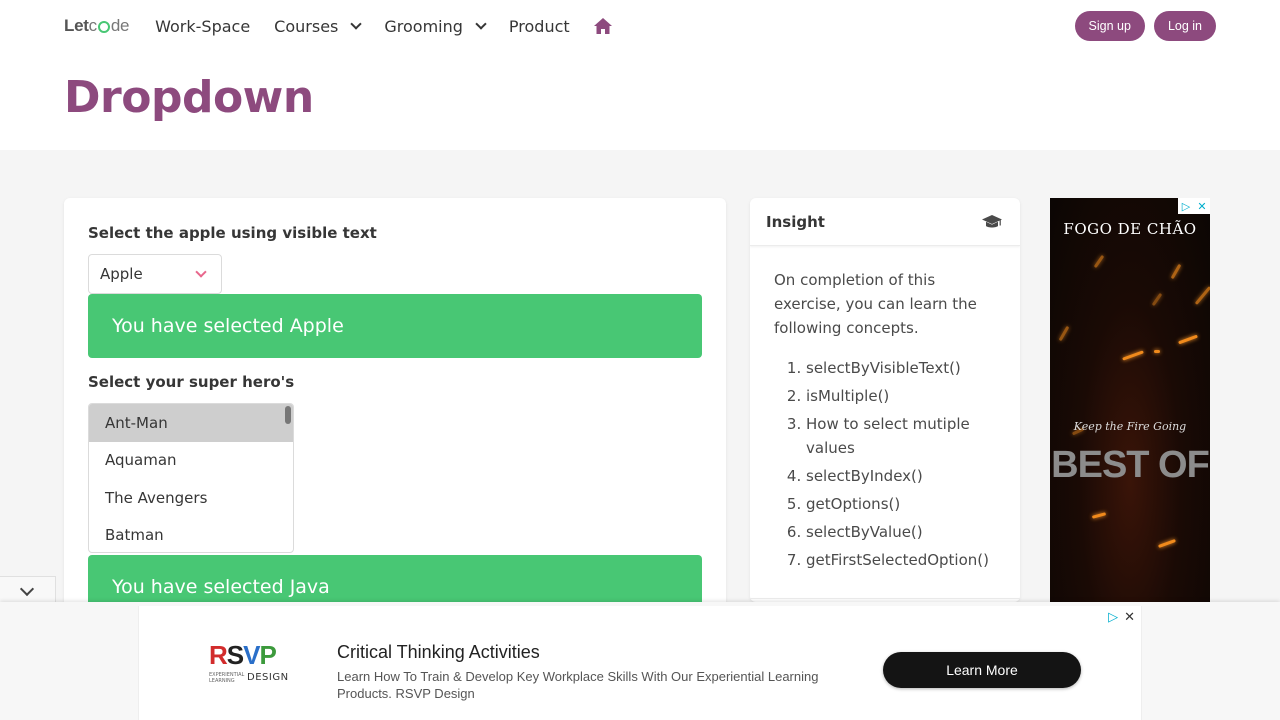 This screenshot has height=720, width=1280. Describe the element at coordinates (1130, 426) in the screenshot. I see `ad-tagline: Keep the Fire Going` at that location.